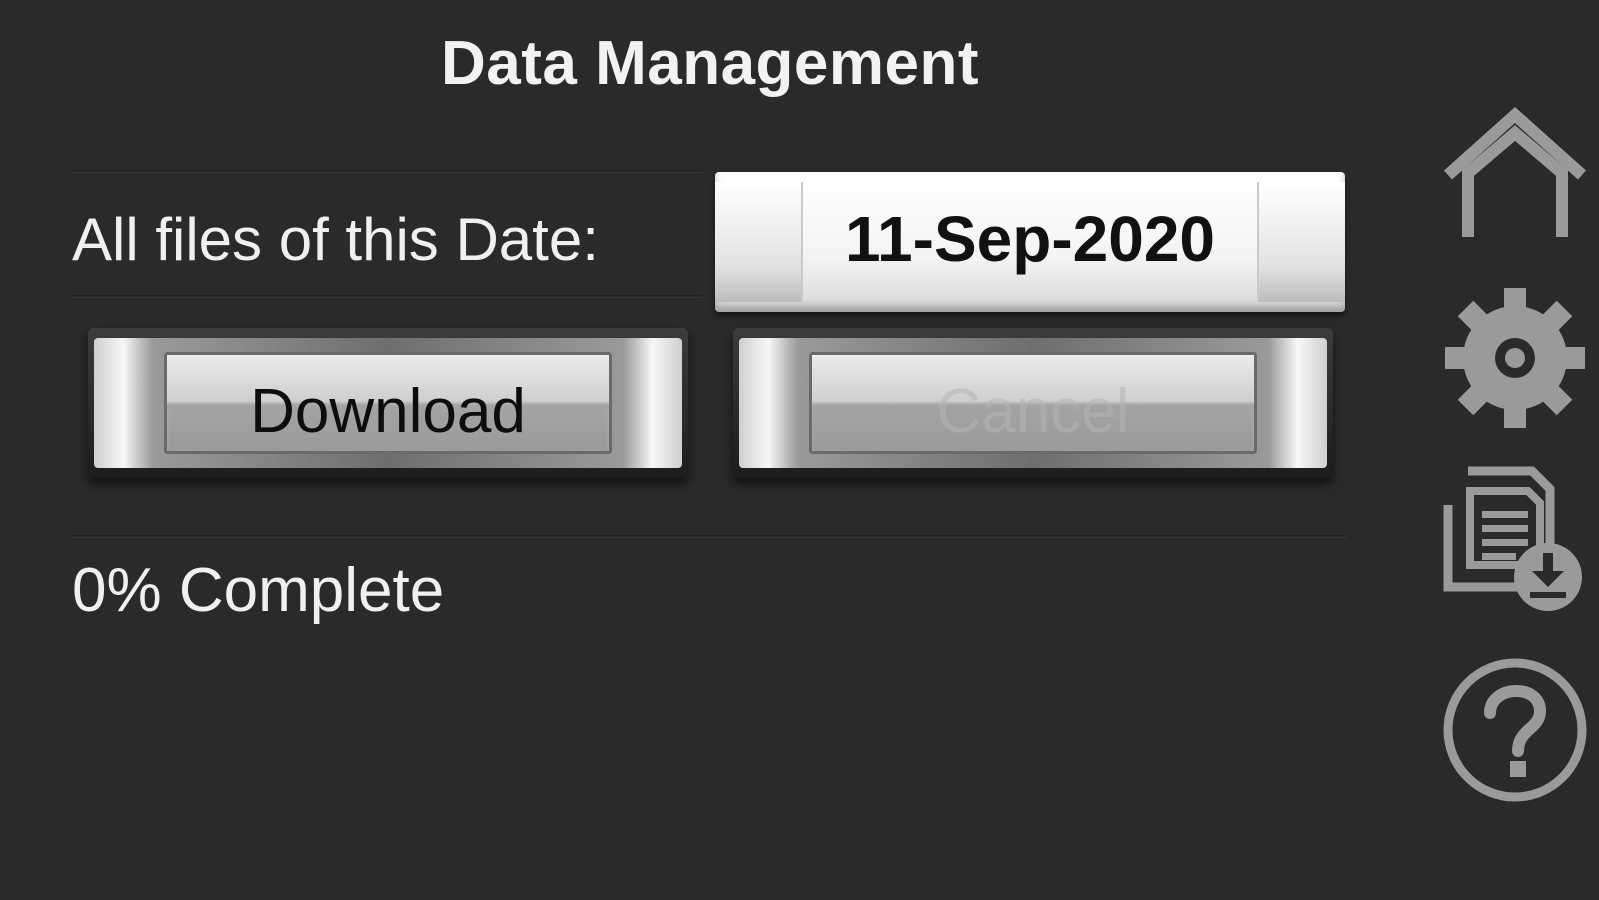 The width and height of the screenshot is (1599, 900). I want to click on gear-icon, so click(1515, 358).